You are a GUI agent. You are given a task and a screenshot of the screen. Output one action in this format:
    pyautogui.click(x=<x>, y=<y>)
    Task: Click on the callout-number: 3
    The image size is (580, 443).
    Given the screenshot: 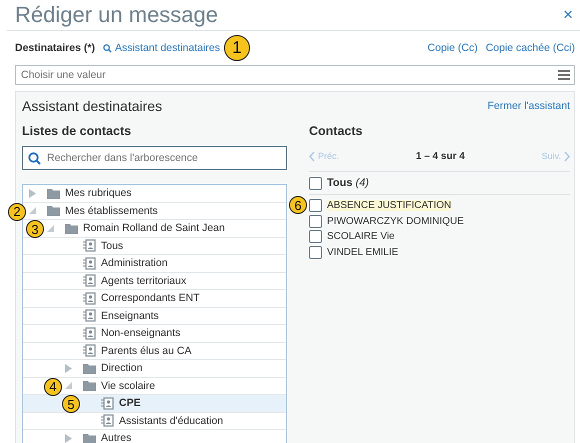 What is the action you would take?
    pyautogui.click(x=35, y=229)
    